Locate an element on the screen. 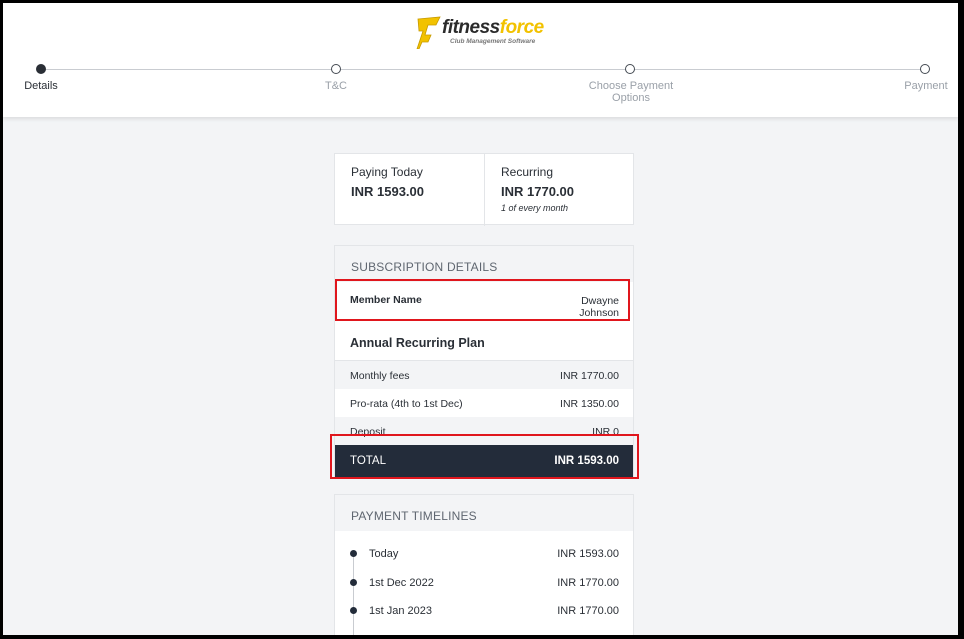  fee-row-prorata: Pro-rata (4th to 1st Dec) INR 1350.00 is located at coordinates (484, 403).